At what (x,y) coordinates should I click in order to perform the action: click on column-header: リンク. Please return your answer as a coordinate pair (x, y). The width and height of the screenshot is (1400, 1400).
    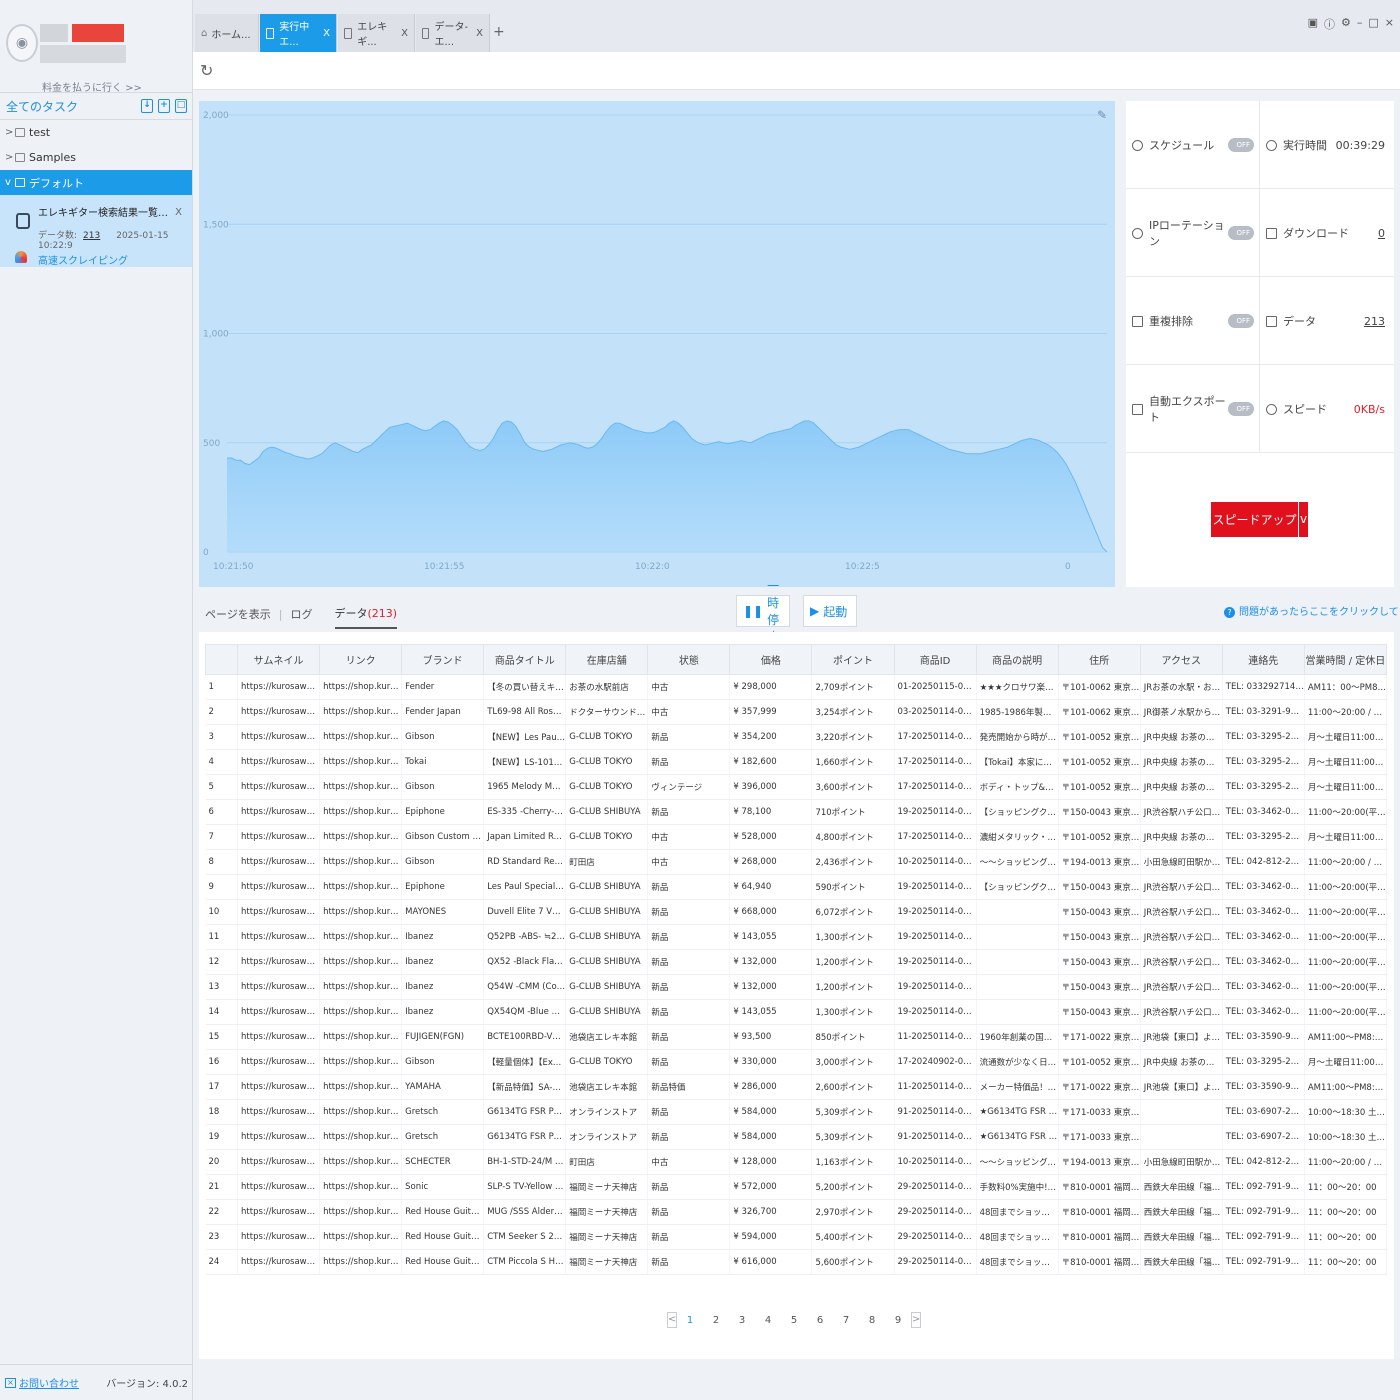
    Looking at the image, I should click on (361, 659).